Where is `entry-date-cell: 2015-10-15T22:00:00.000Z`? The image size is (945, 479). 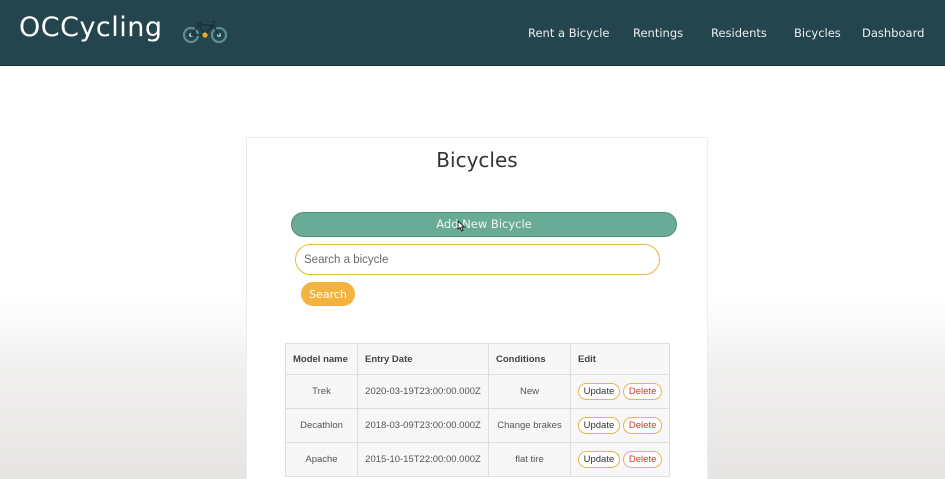
entry-date-cell: 2015-10-15T22:00:00.000Z is located at coordinates (423, 459).